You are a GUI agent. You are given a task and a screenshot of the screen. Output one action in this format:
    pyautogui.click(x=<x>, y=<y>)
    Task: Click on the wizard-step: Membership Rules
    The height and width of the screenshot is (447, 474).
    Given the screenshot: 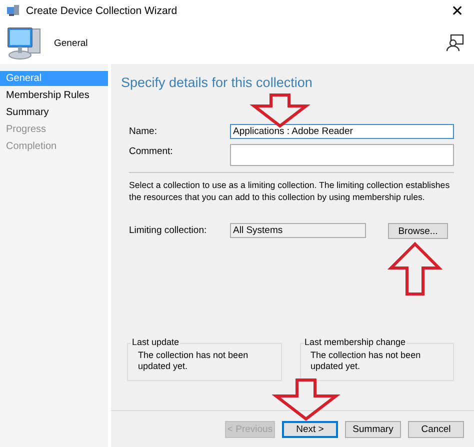 What is the action you would take?
    pyautogui.click(x=54, y=95)
    